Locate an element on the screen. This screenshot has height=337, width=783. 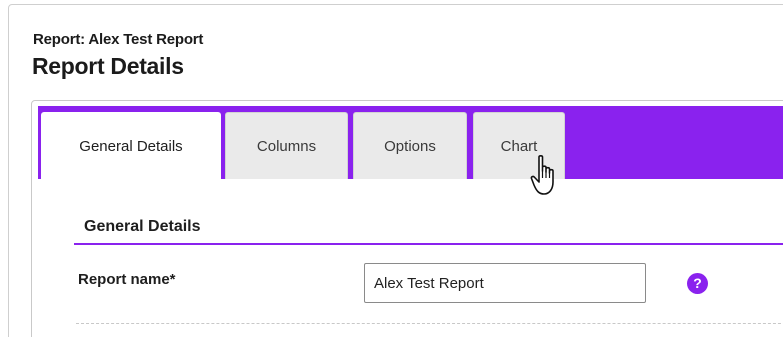
section-title: General Details is located at coordinates (142, 226).